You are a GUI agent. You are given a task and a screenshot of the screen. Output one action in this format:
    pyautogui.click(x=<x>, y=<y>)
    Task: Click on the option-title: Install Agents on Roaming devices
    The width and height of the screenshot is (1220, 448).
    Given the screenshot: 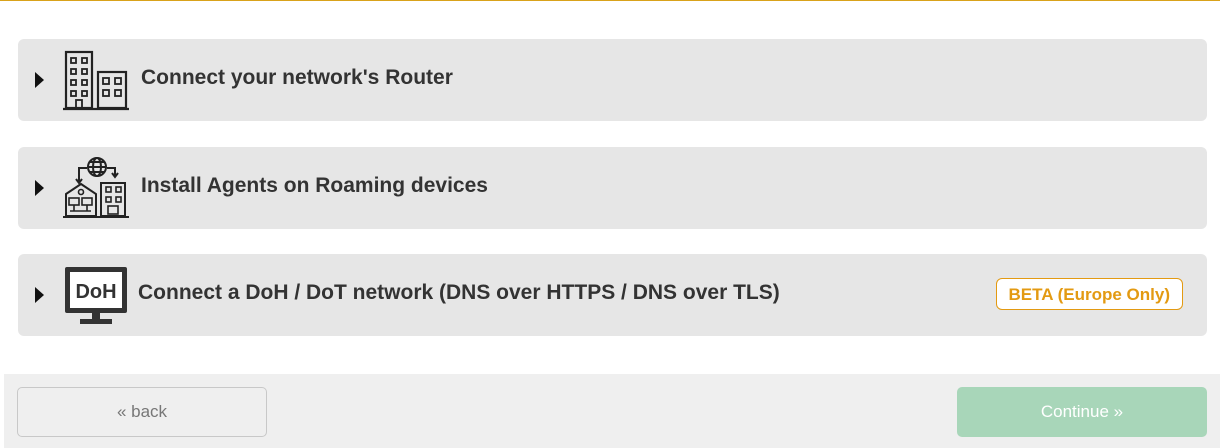 What is the action you would take?
    pyautogui.click(x=314, y=185)
    